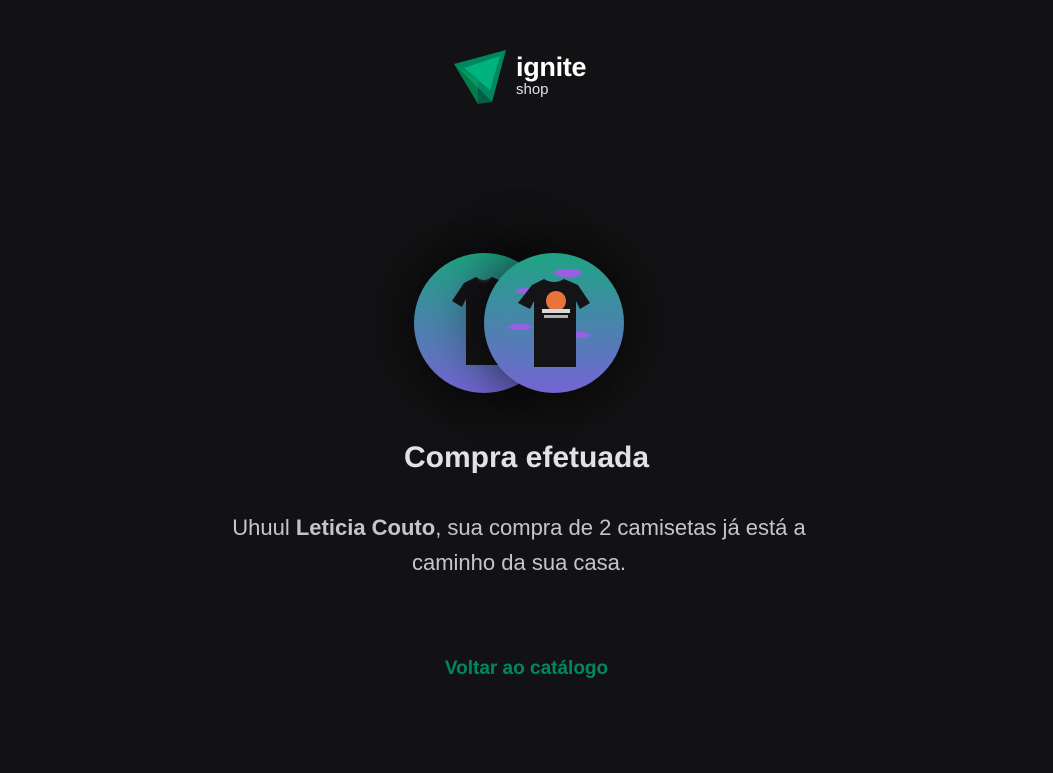  Describe the element at coordinates (480, 77) in the screenshot. I see `logo-icon` at that location.